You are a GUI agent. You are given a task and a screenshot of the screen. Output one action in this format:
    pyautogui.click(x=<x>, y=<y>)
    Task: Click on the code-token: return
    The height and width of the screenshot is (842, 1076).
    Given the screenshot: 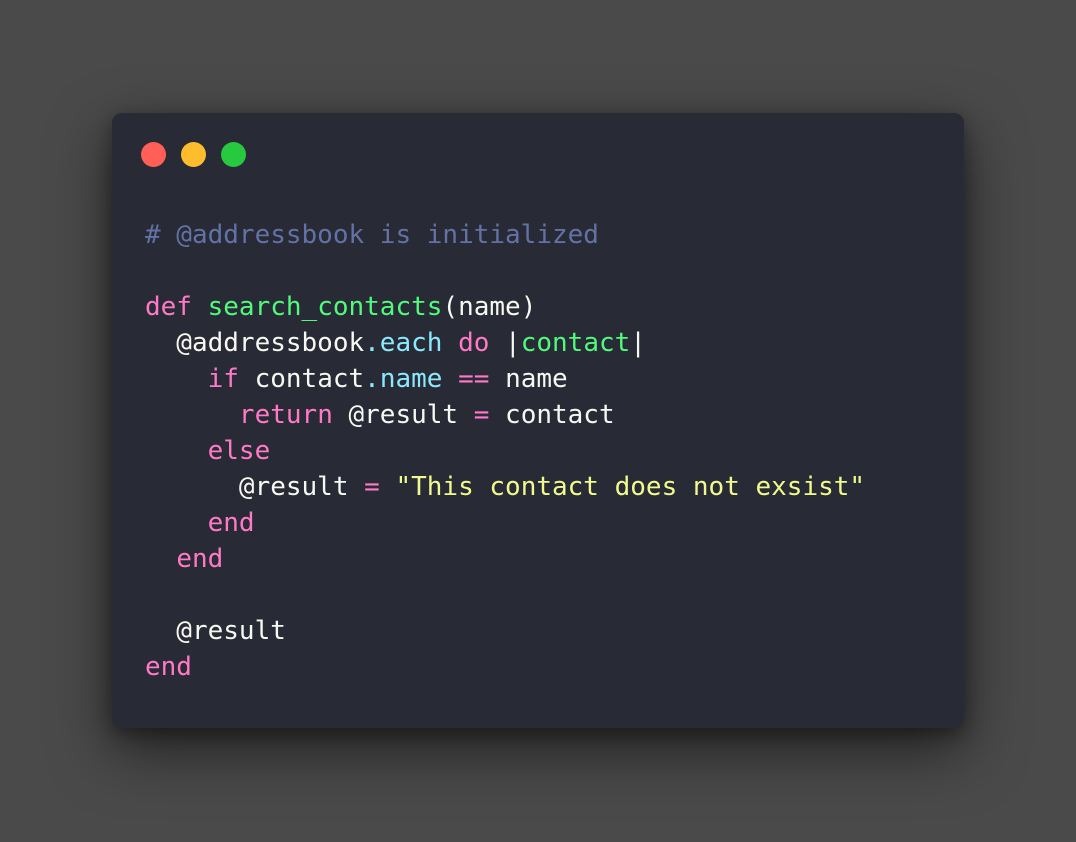 What is the action you would take?
    pyautogui.click(x=285, y=415)
    